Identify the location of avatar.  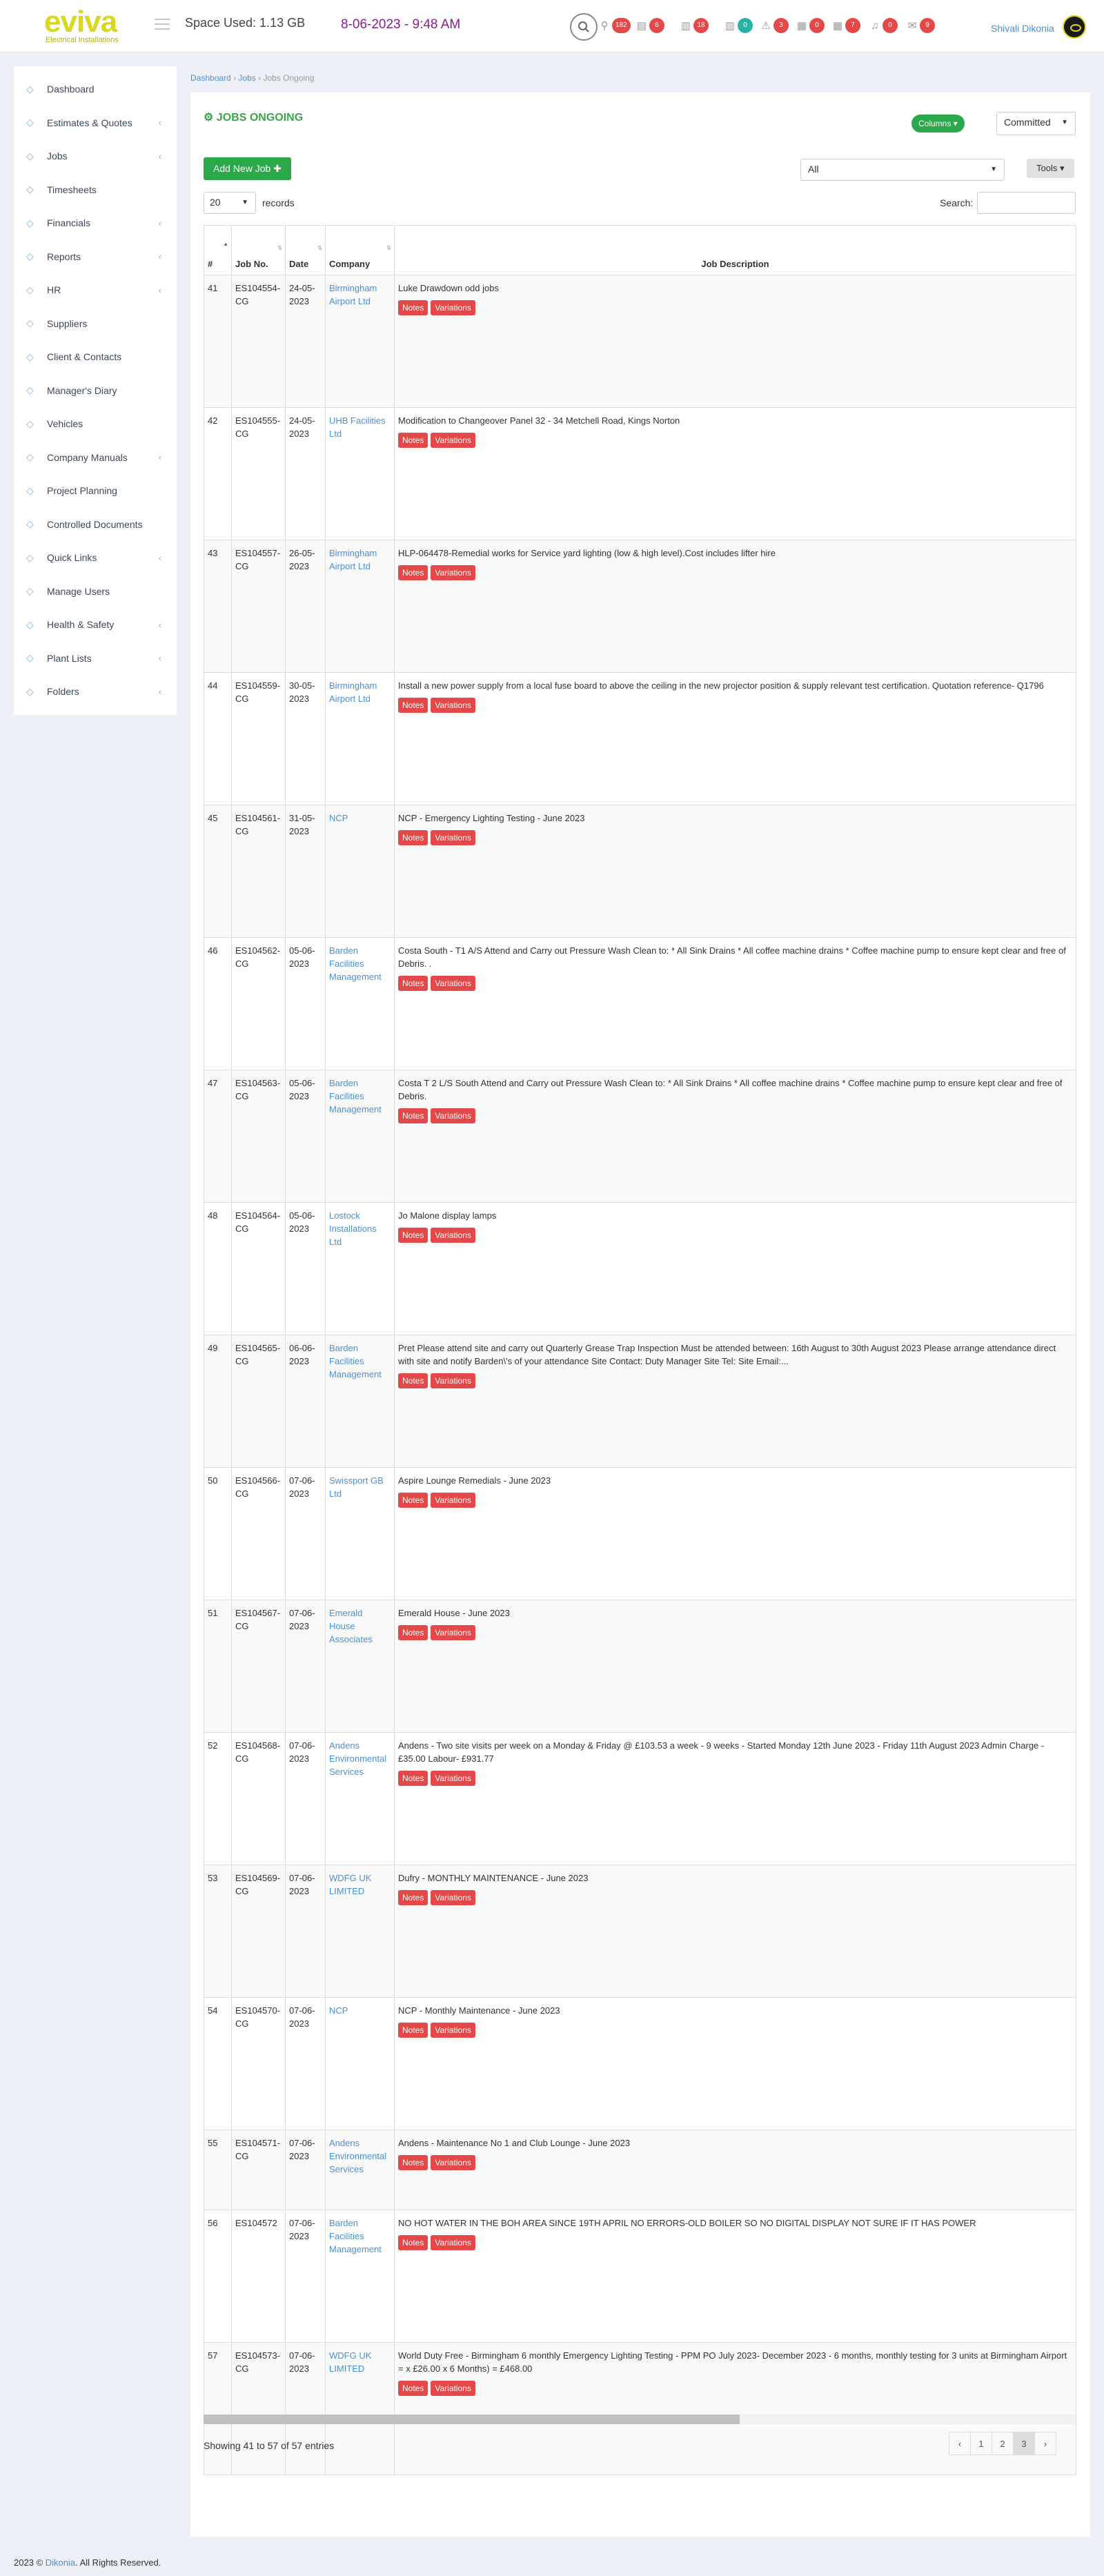
(1074, 27).